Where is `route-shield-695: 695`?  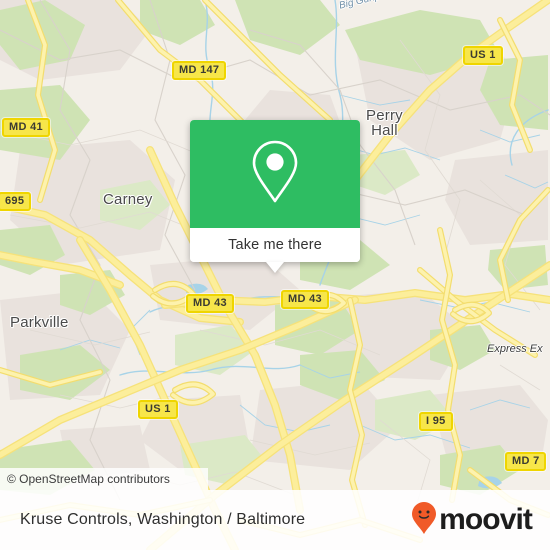
route-shield-695: 695 is located at coordinates (16, 201).